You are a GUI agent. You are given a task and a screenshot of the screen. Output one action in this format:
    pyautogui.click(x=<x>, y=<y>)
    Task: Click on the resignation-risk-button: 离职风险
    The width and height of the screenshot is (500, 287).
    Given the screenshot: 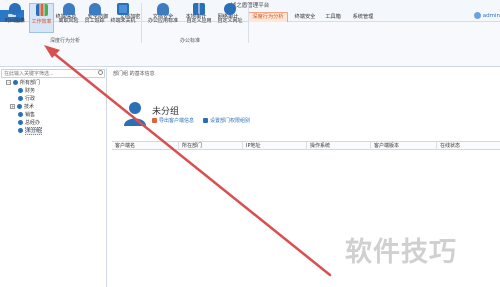 What is the action you would take?
    pyautogui.click(x=68, y=18)
    